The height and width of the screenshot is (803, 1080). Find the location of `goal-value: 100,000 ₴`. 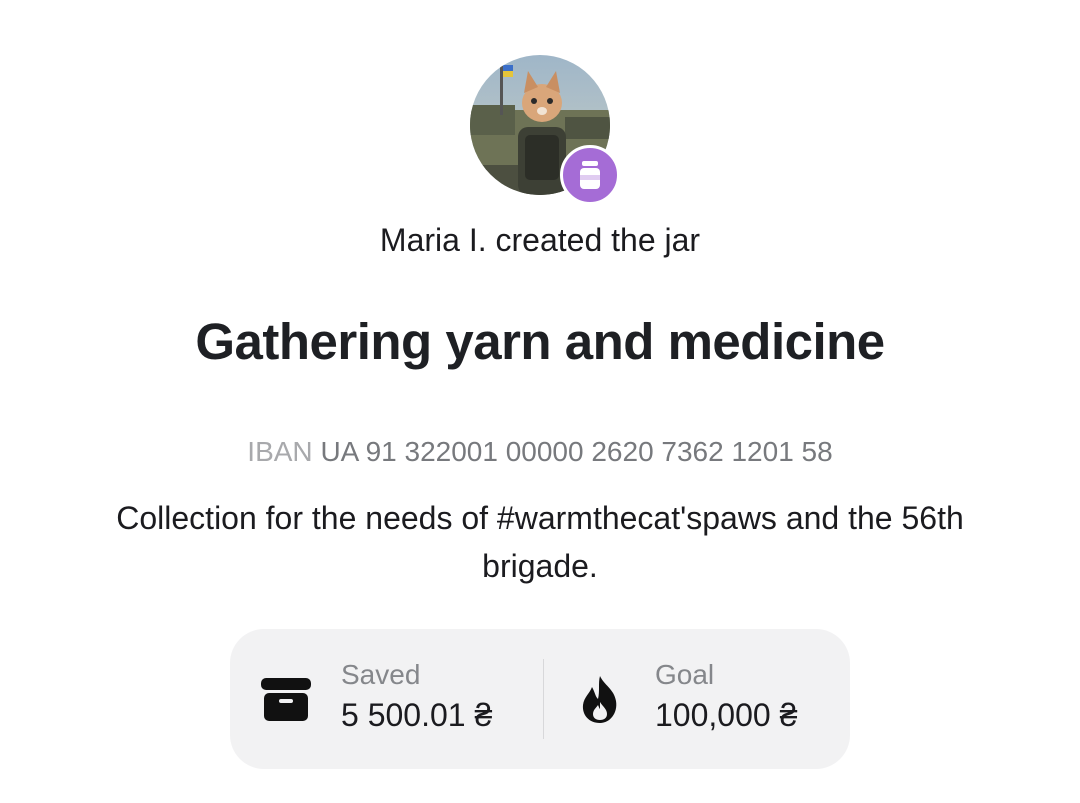

goal-value: 100,000 ₴ is located at coordinates (726, 715).